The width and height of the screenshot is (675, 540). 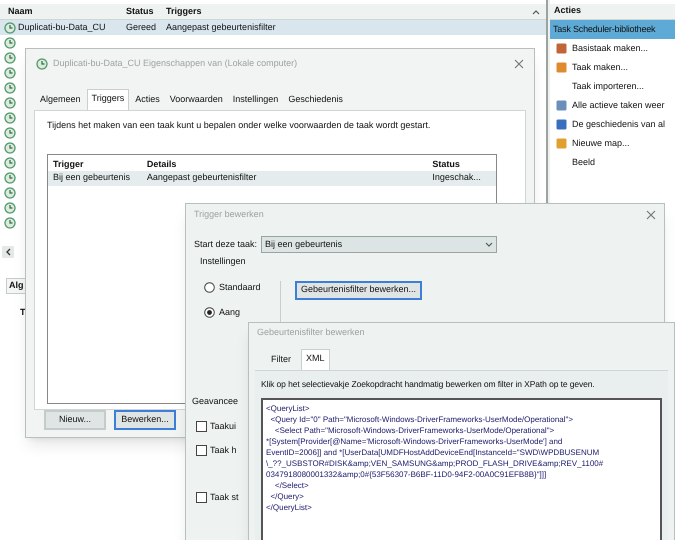 I want to click on xml-line: <Select Path="Microsoft-Windows-DriverFrameworks-UserMode/Operational">, so click(x=414, y=430).